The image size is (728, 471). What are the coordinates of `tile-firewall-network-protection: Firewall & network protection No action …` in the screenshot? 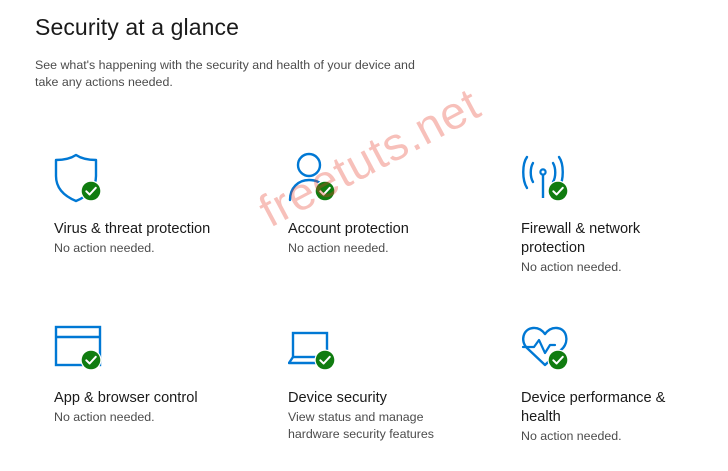 It's located at (606, 214).